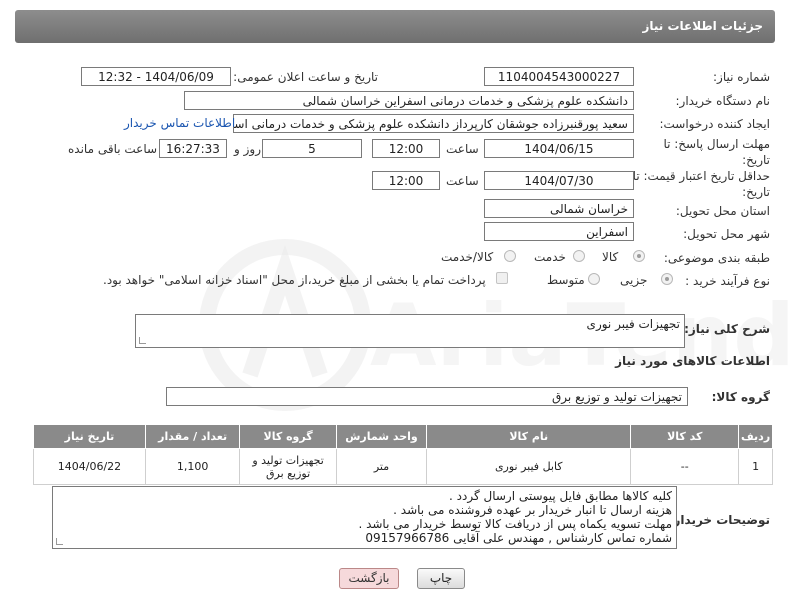  What do you see at coordinates (89, 436) in the screenshot?
I see `col-date: تاریخ نیاز` at bounding box center [89, 436].